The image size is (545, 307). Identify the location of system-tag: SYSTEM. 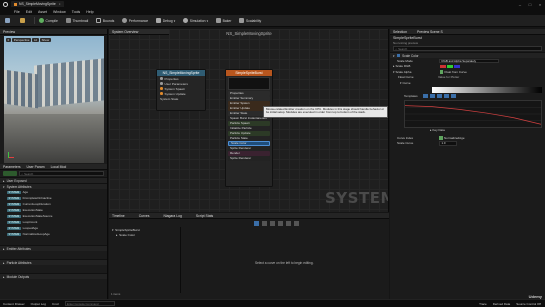
(14, 234).